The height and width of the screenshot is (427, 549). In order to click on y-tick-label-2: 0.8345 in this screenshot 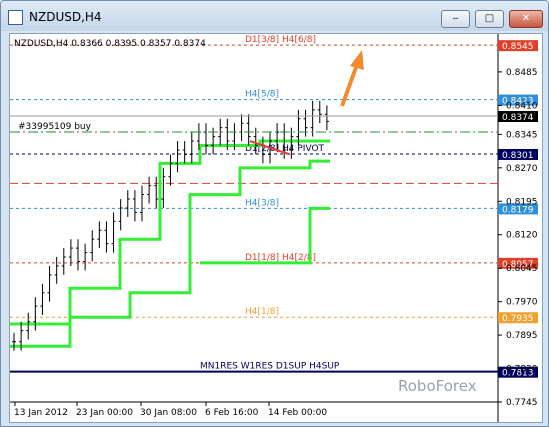, I will do `click(522, 135)`.